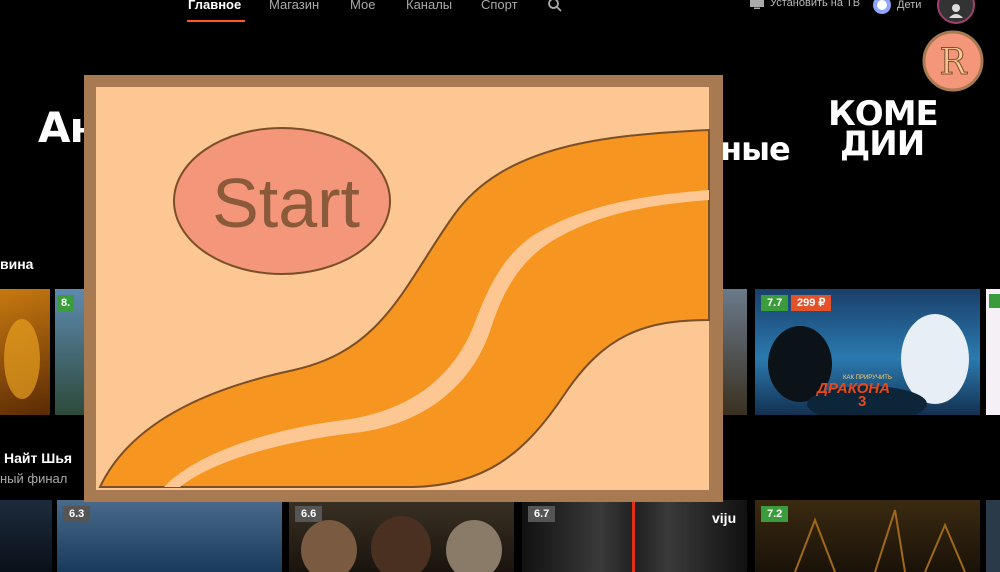  Describe the element at coordinates (775, 303) in the screenshot. I see `rating-badge: 7.7` at that location.